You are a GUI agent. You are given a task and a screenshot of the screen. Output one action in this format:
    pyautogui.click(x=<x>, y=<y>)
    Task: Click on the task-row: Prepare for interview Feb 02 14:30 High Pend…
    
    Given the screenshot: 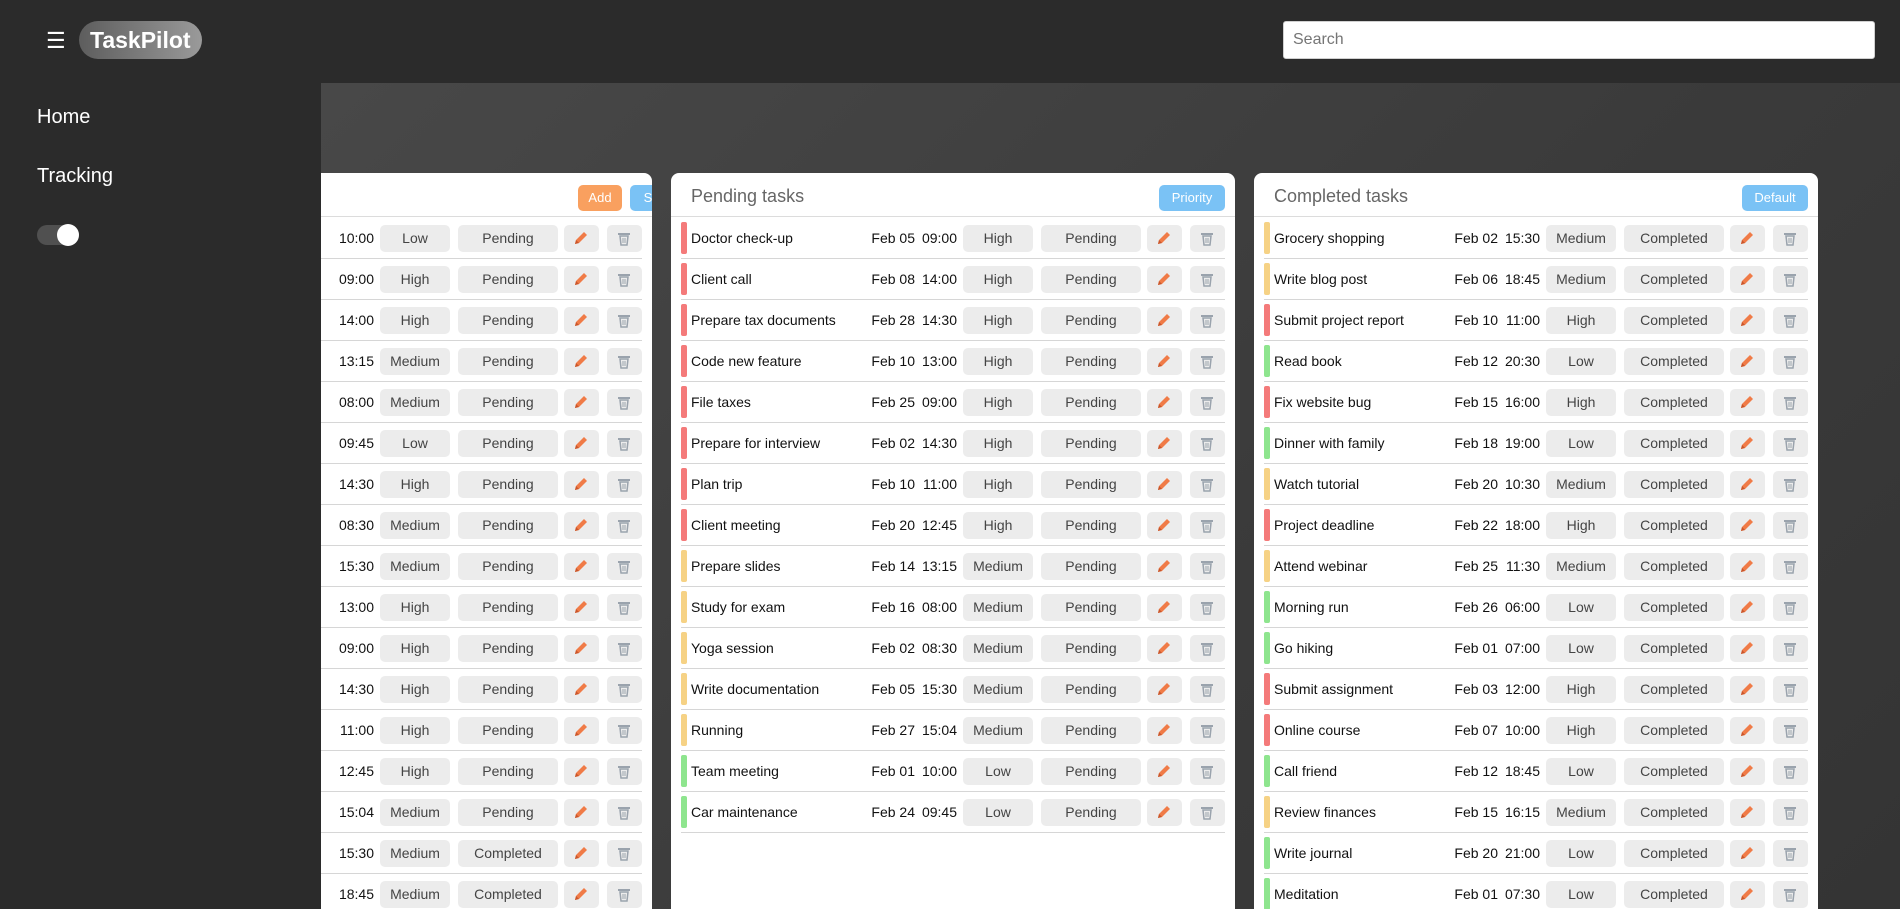 What is the action you would take?
    pyautogui.click(x=953, y=443)
    